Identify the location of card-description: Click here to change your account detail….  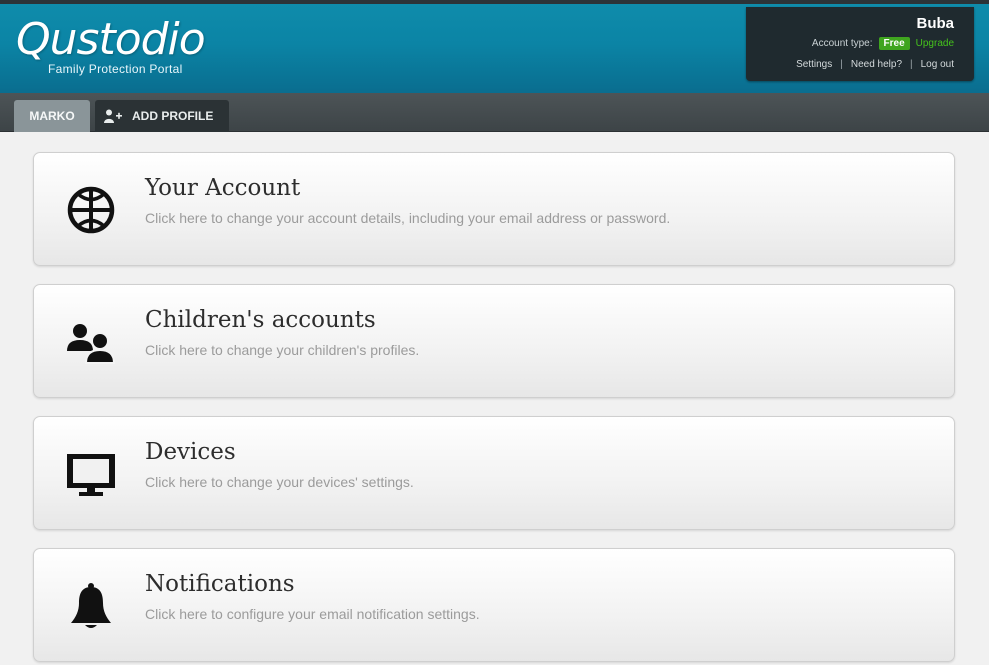
(408, 218).